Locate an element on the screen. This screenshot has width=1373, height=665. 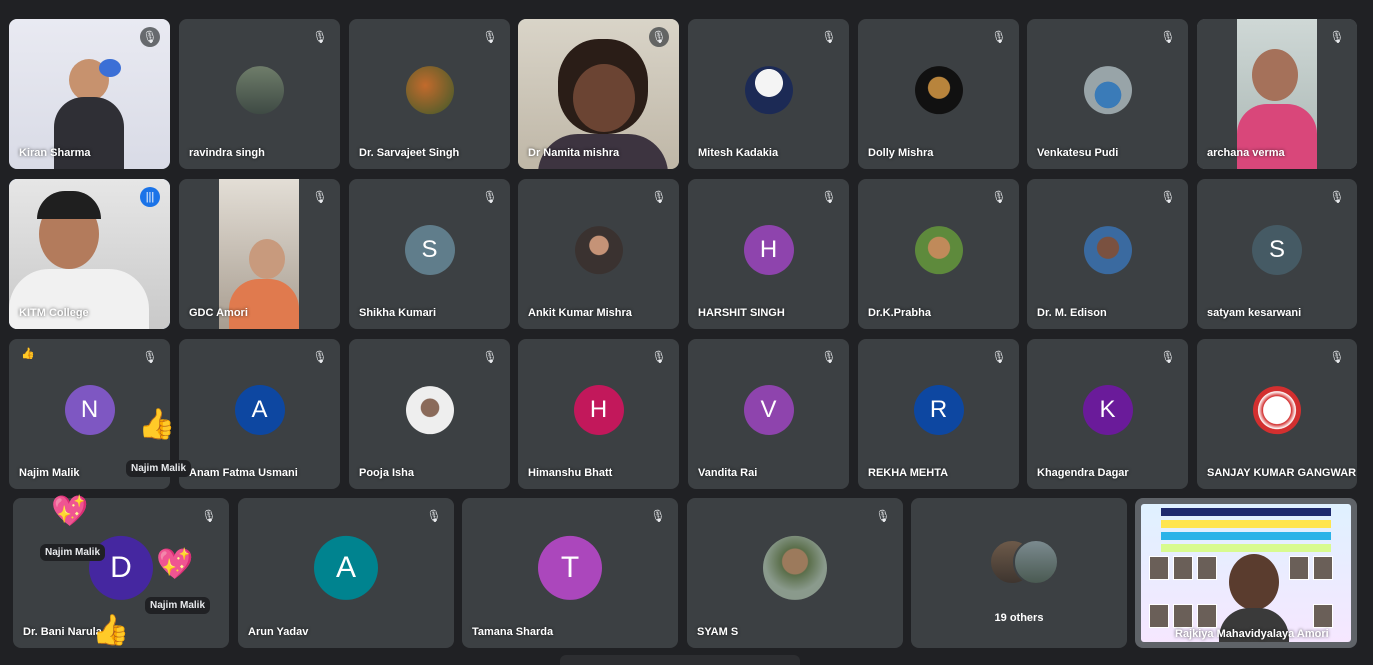
participant-name: archana verma is located at coordinates (1246, 153).